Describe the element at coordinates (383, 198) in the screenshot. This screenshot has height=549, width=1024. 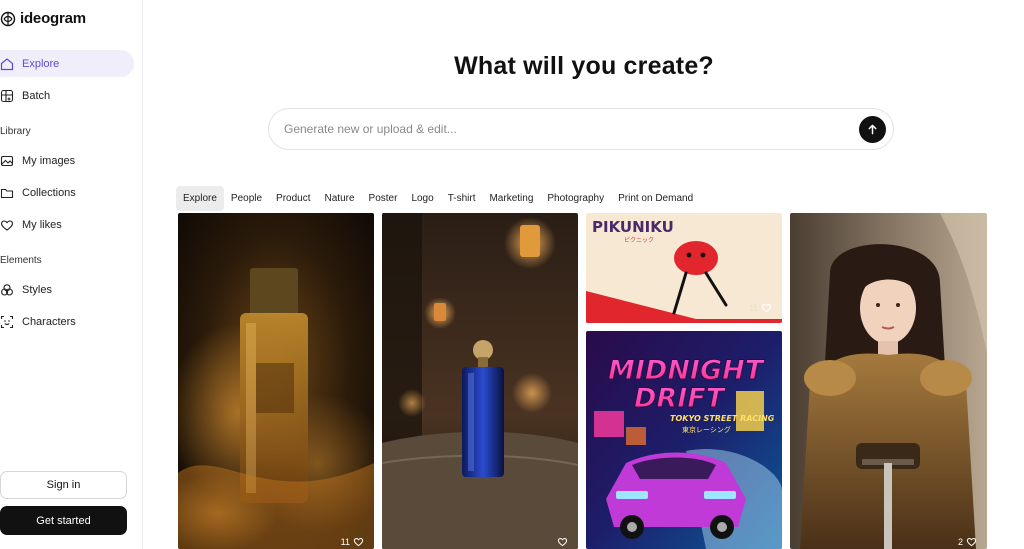
I see `tab-poster: Poster` at that location.